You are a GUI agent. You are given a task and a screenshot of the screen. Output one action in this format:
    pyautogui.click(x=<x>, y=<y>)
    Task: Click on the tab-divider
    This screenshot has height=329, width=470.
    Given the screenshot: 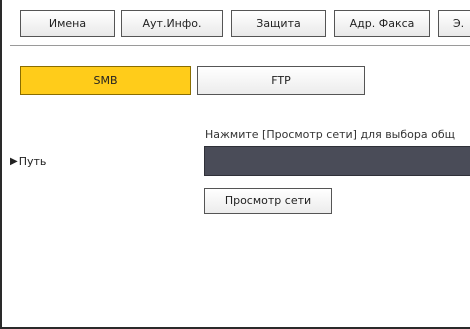 What is the action you would take?
    pyautogui.click(x=240, y=45)
    